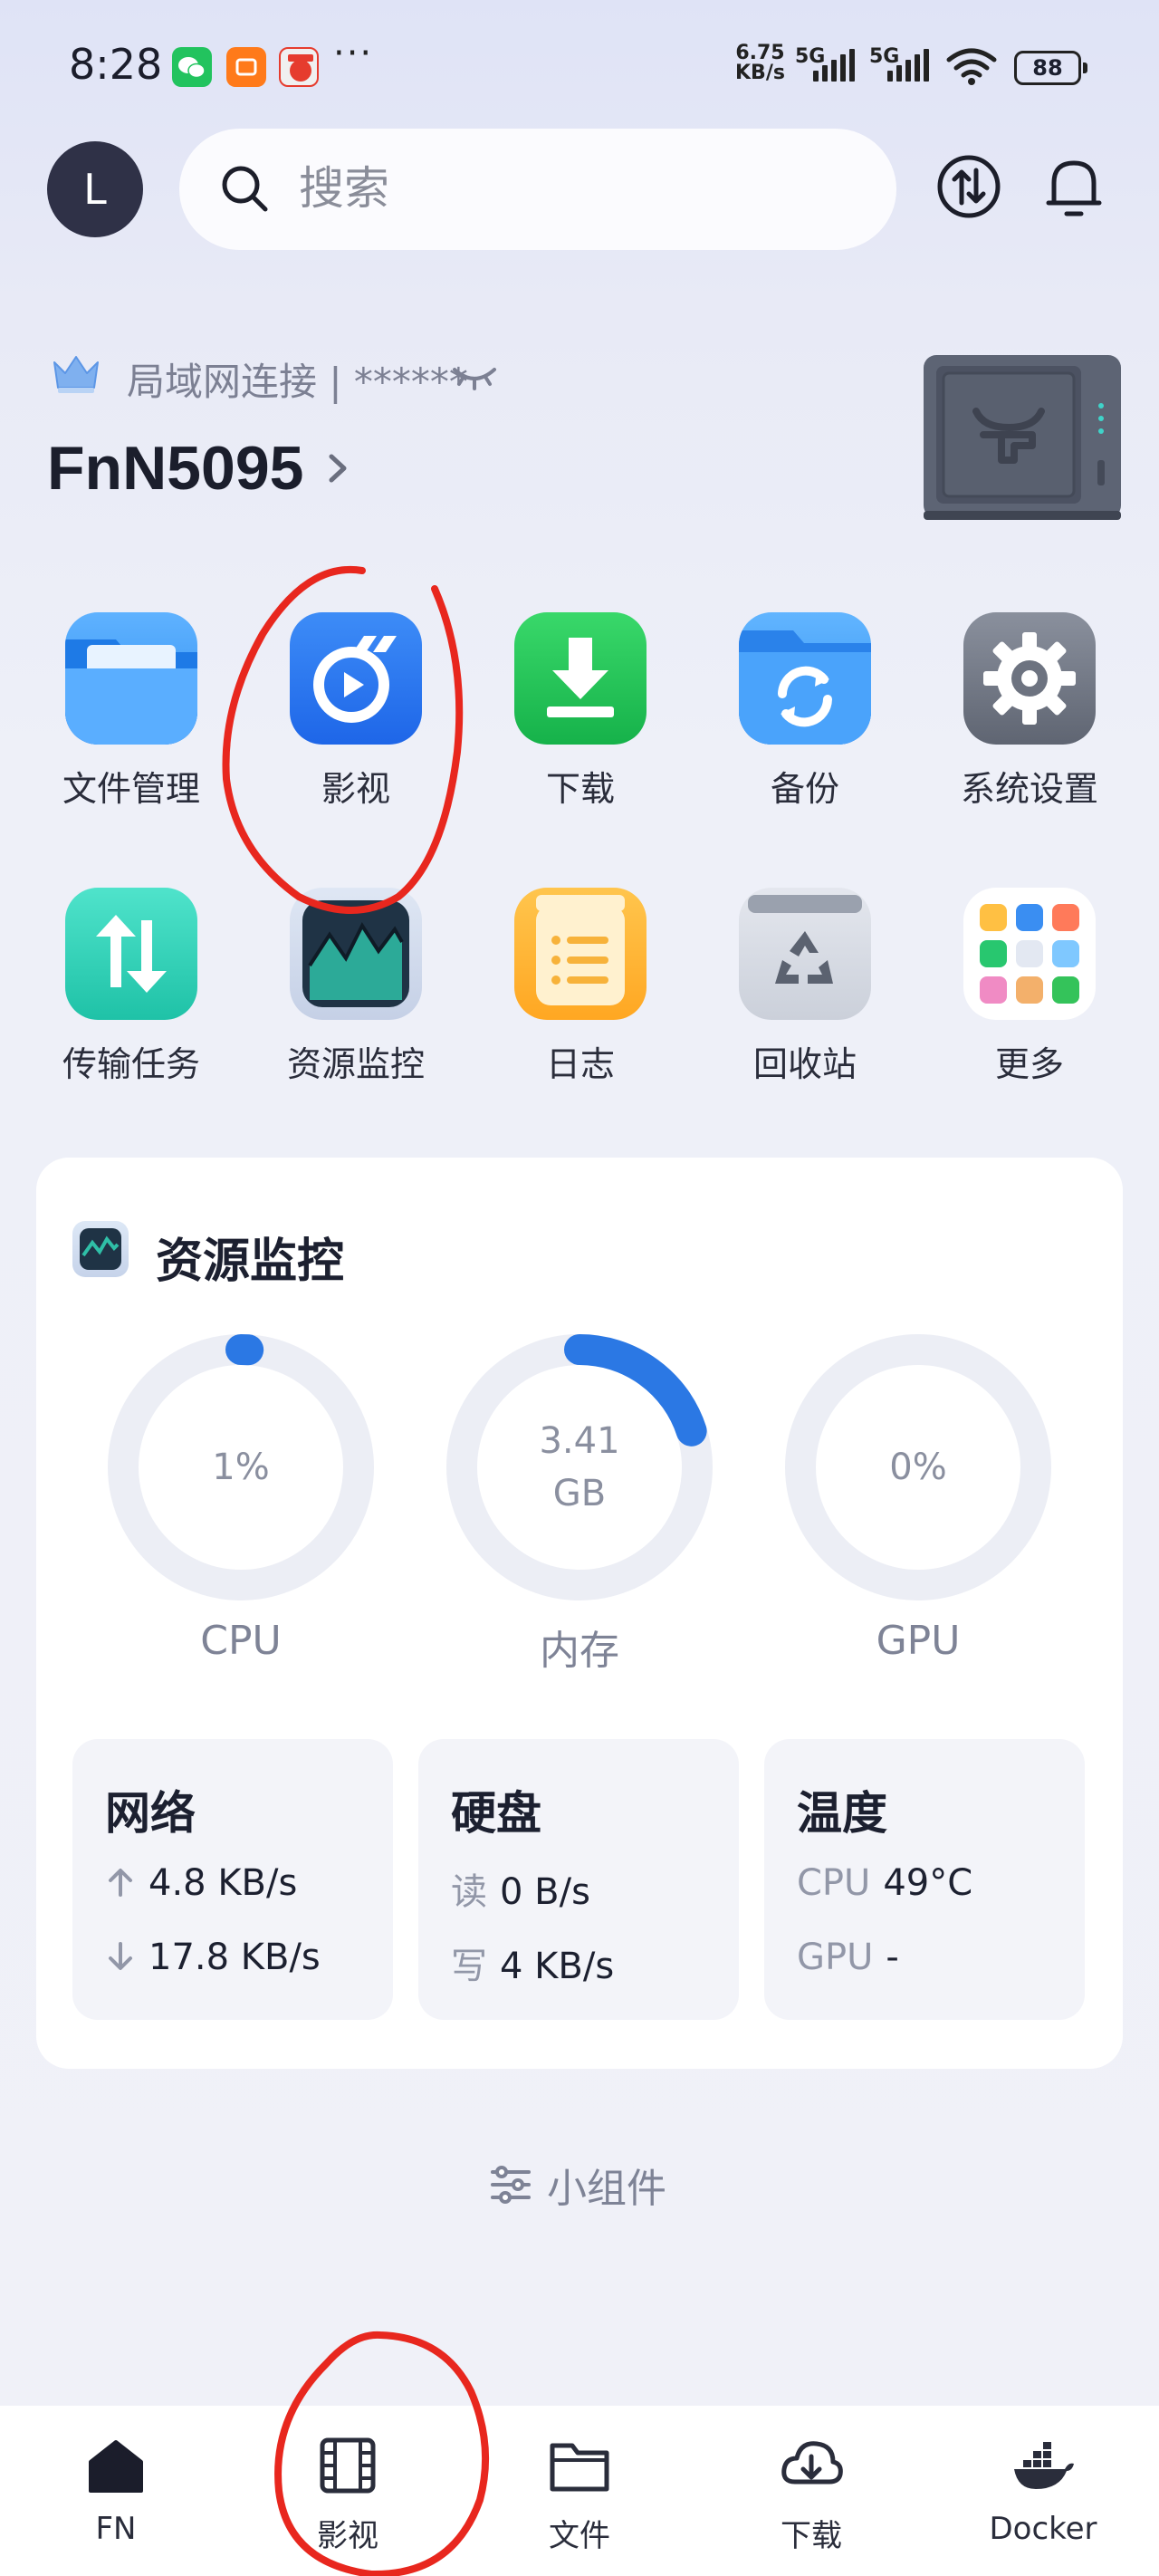 This screenshot has height=2576, width=1159. What do you see at coordinates (1044, 2465) in the screenshot?
I see `docker-icon` at bounding box center [1044, 2465].